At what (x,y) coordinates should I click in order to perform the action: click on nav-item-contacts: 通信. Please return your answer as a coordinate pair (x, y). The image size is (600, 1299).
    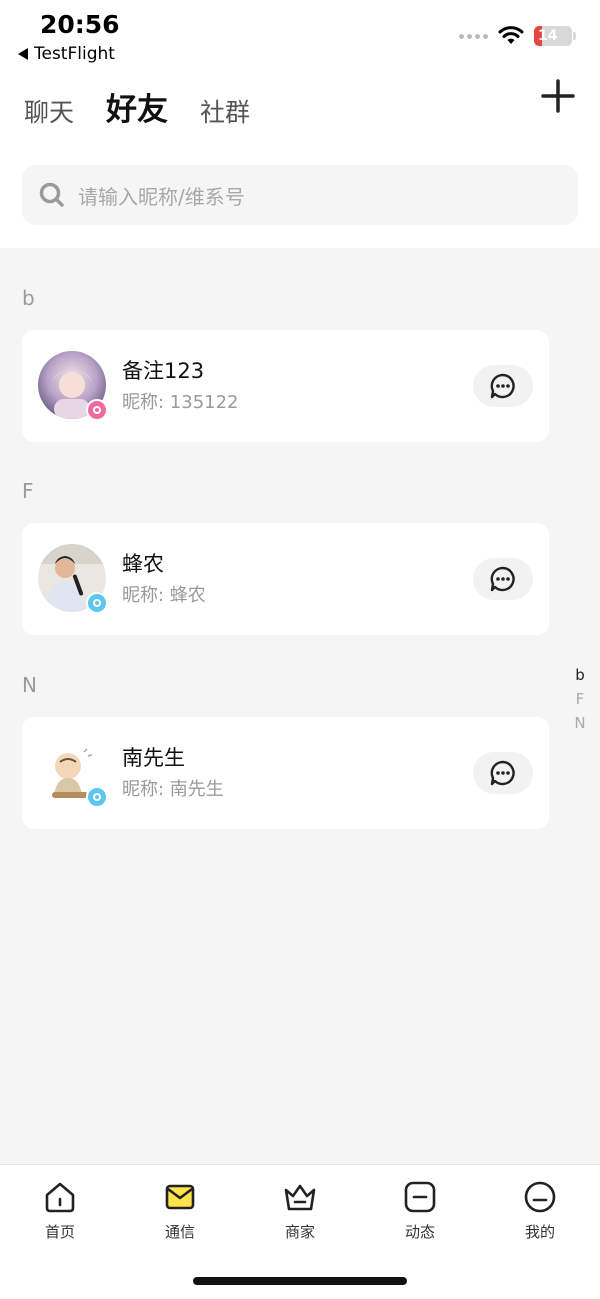
    Looking at the image, I should click on (180, 1210).